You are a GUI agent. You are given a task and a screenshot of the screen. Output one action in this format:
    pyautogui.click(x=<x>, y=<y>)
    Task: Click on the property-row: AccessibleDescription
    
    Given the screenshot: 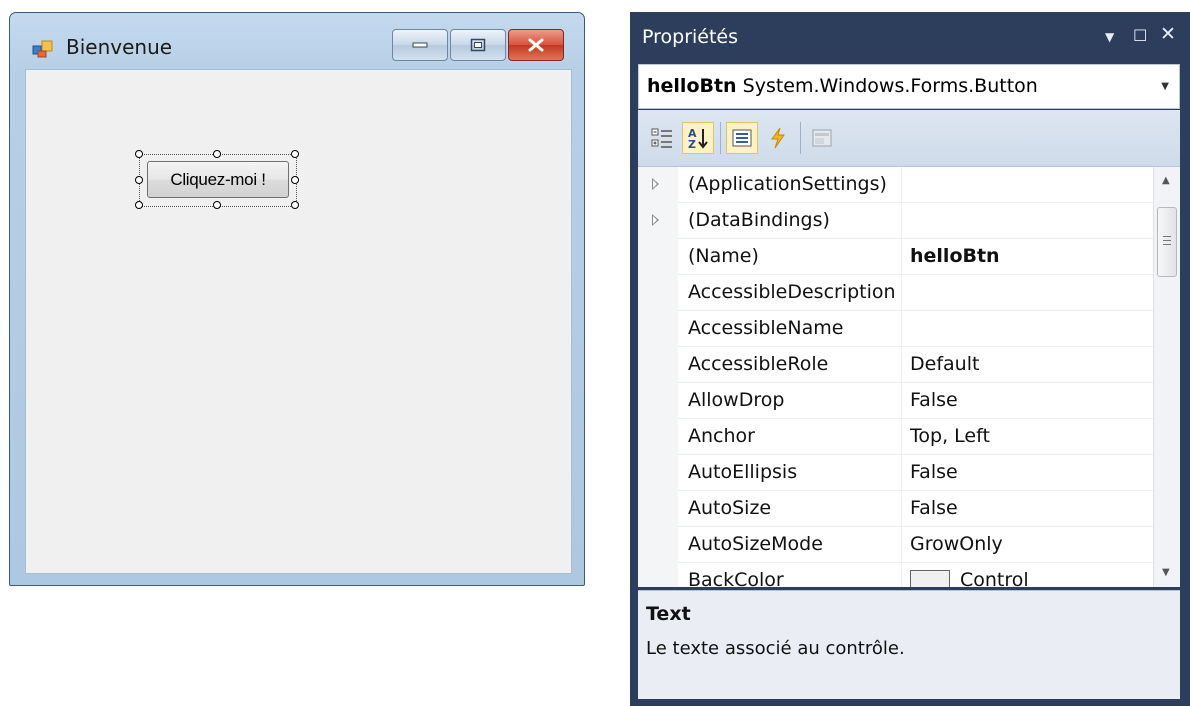 What is the action you would take?
    pyautogui.click(x=895, y=293)
    